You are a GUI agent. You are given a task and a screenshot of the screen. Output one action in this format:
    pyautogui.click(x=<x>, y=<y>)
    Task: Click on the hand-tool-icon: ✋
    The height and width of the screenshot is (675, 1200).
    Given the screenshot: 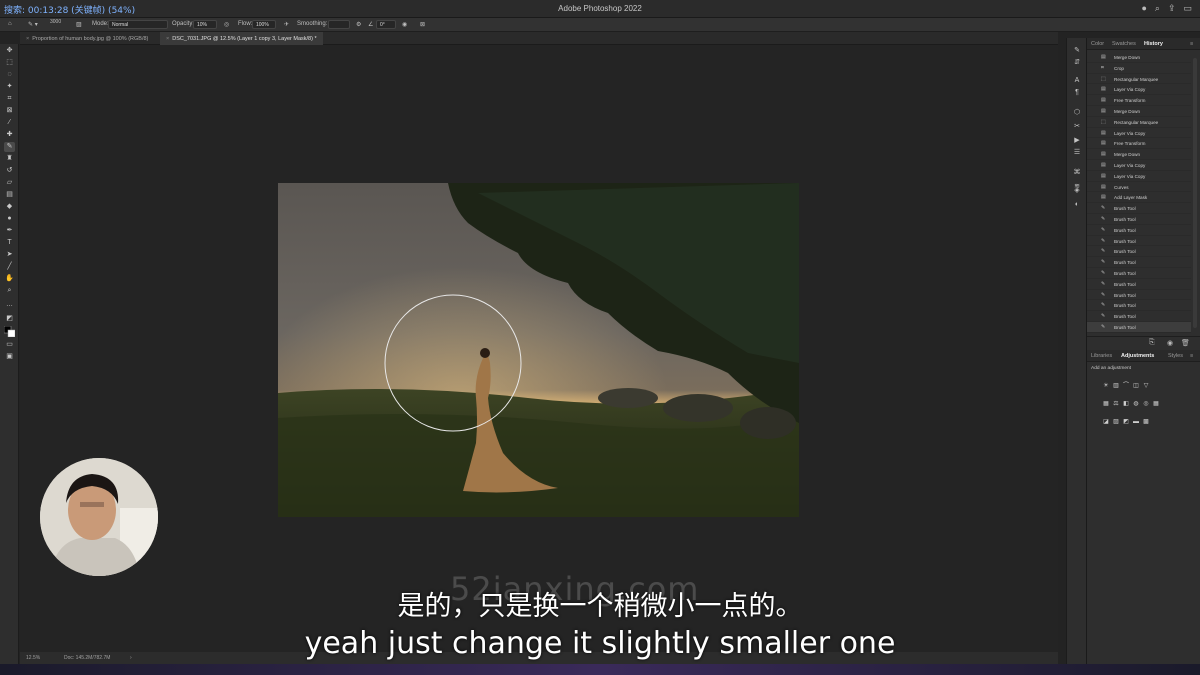 What is the action you would take?
    pyautogui.click(x=9, y=279)
    